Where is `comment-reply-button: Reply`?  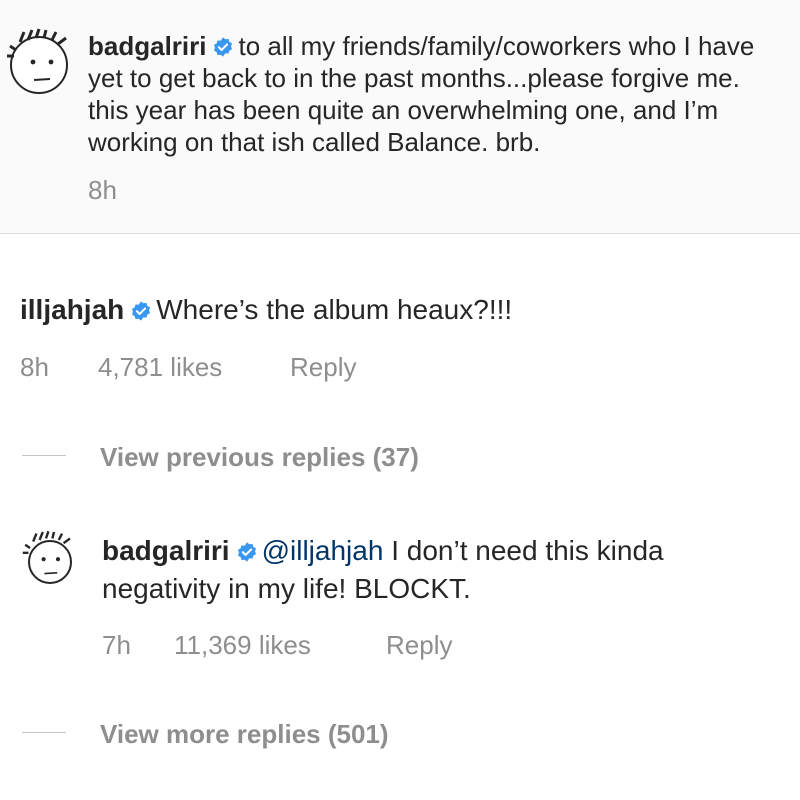 comment-reply-button: Reply is located at coordinates (323, 367).